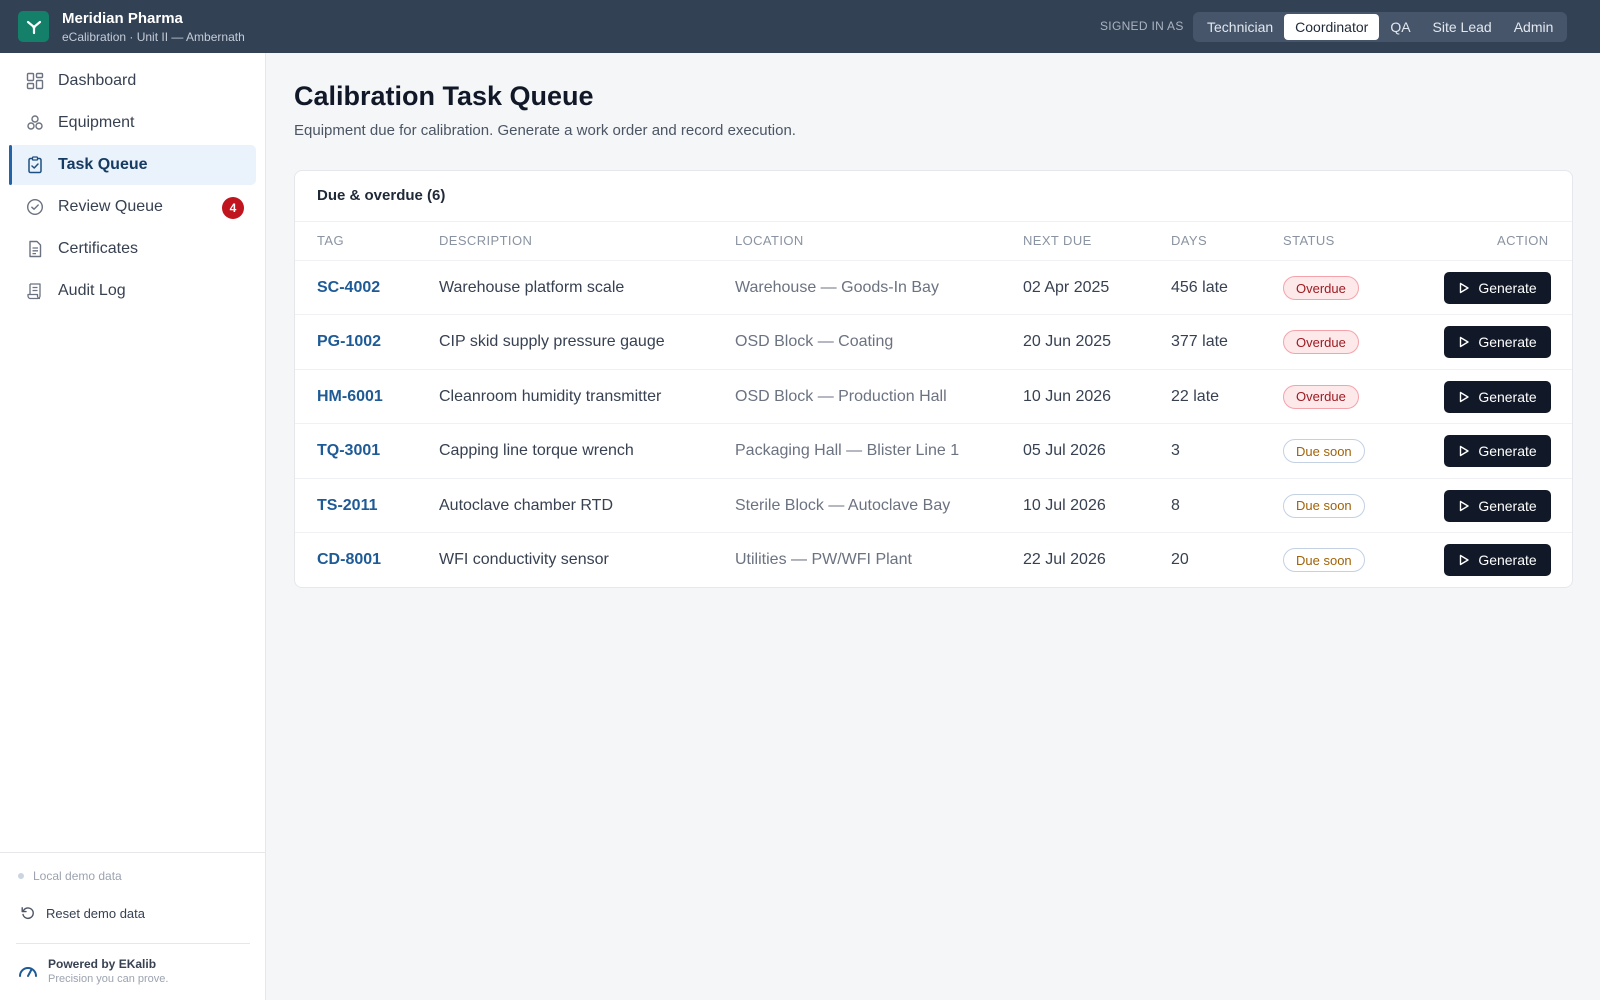 The width and height of the screenshot is (1600, 1000). I want to click on powered-by-title: Powered by EKalib, so click(102, 964).